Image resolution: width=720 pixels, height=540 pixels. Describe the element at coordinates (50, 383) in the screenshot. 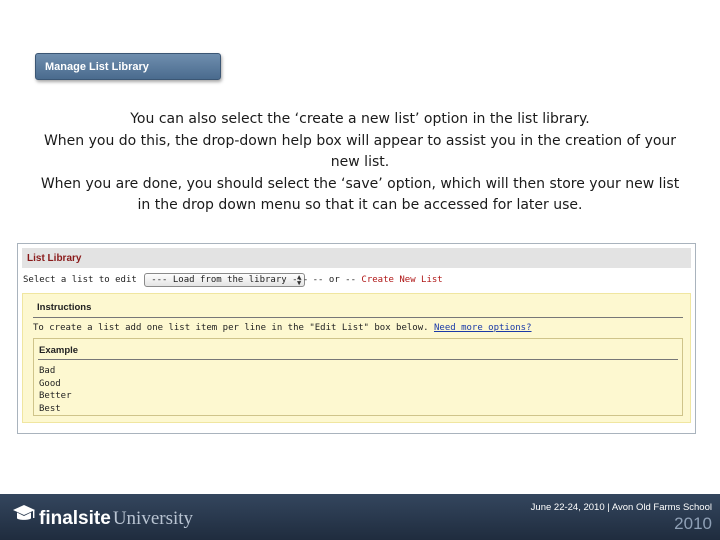

I see `list-item: Good` at that location.